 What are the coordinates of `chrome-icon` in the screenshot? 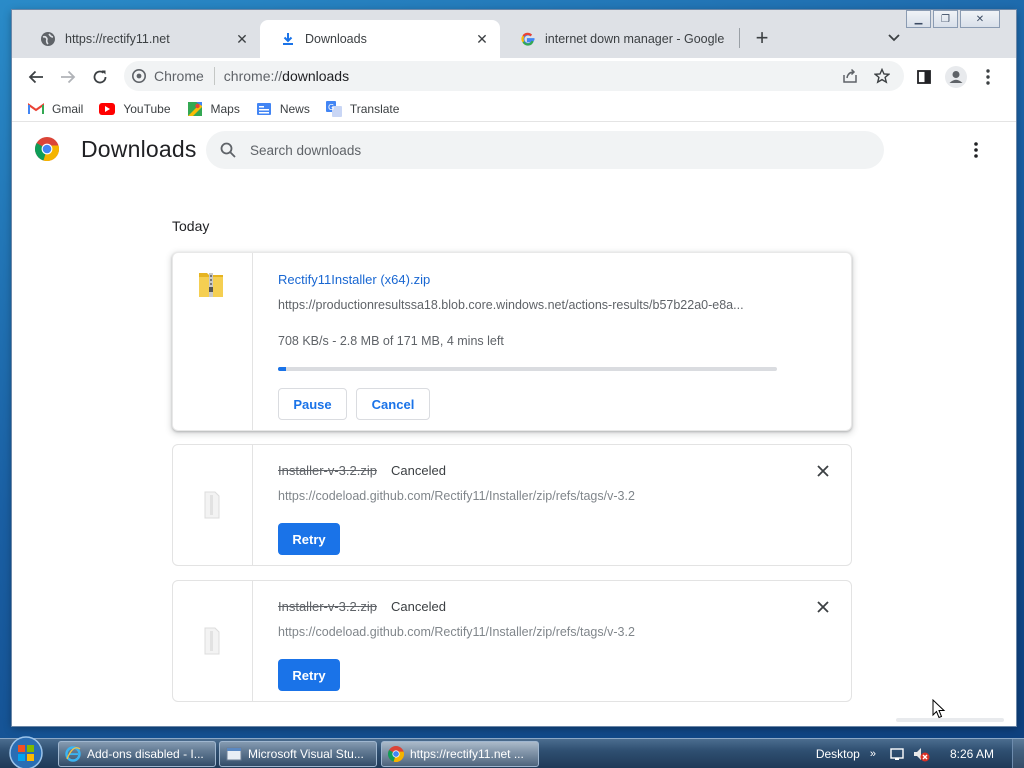 It's located at (396, 754).